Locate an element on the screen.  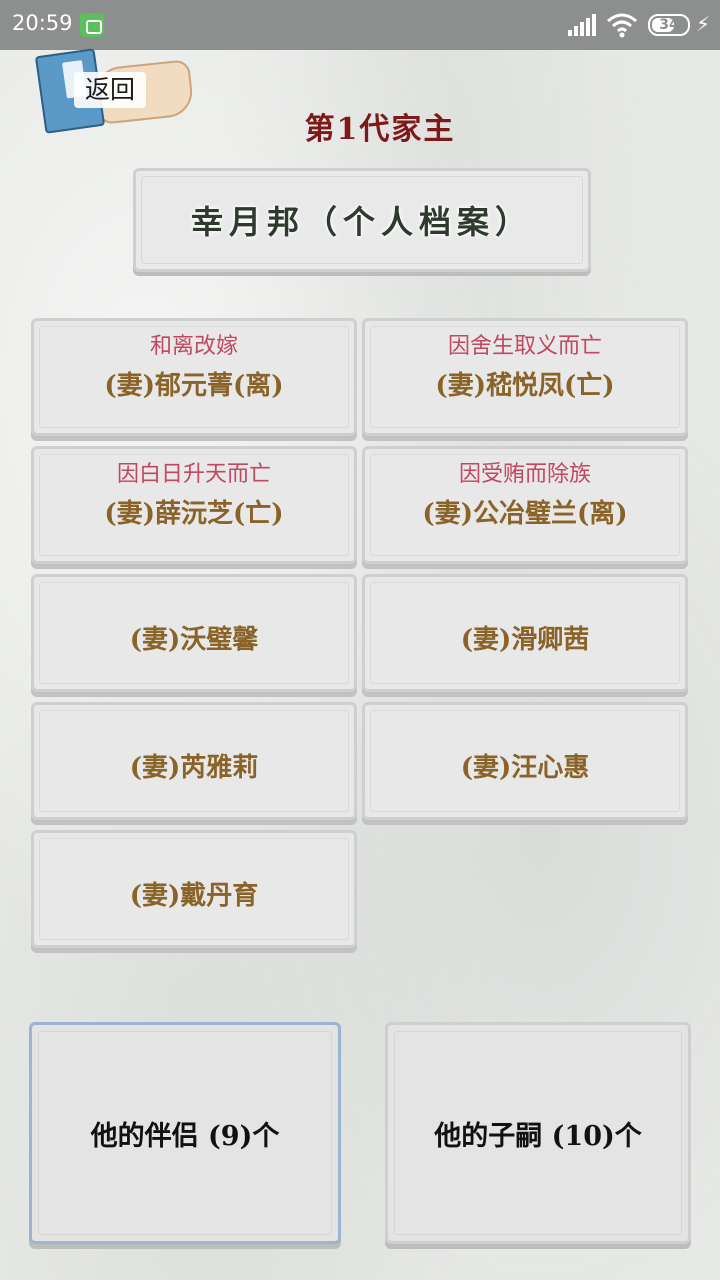
battery-icon: 34 is located at coordinates (669, 25).